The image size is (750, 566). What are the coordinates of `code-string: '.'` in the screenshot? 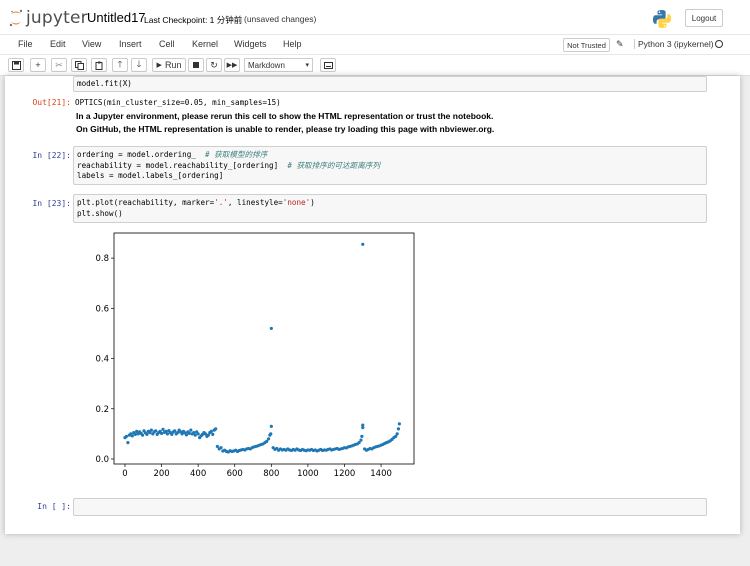 It's located at (221, 202).